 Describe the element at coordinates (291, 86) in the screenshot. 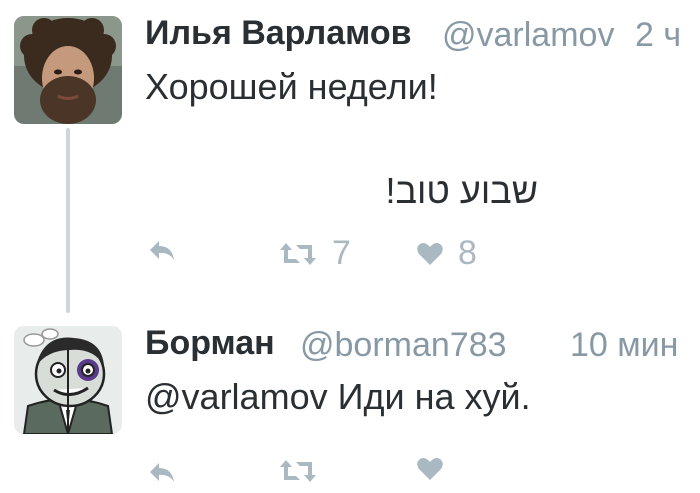

I see `tweet-text: Хорошей недели!` at that location.